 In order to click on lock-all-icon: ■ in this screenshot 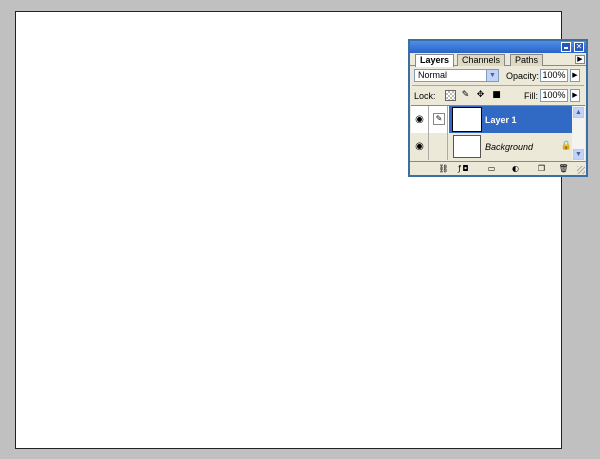, I will do `click(496, 95)`.